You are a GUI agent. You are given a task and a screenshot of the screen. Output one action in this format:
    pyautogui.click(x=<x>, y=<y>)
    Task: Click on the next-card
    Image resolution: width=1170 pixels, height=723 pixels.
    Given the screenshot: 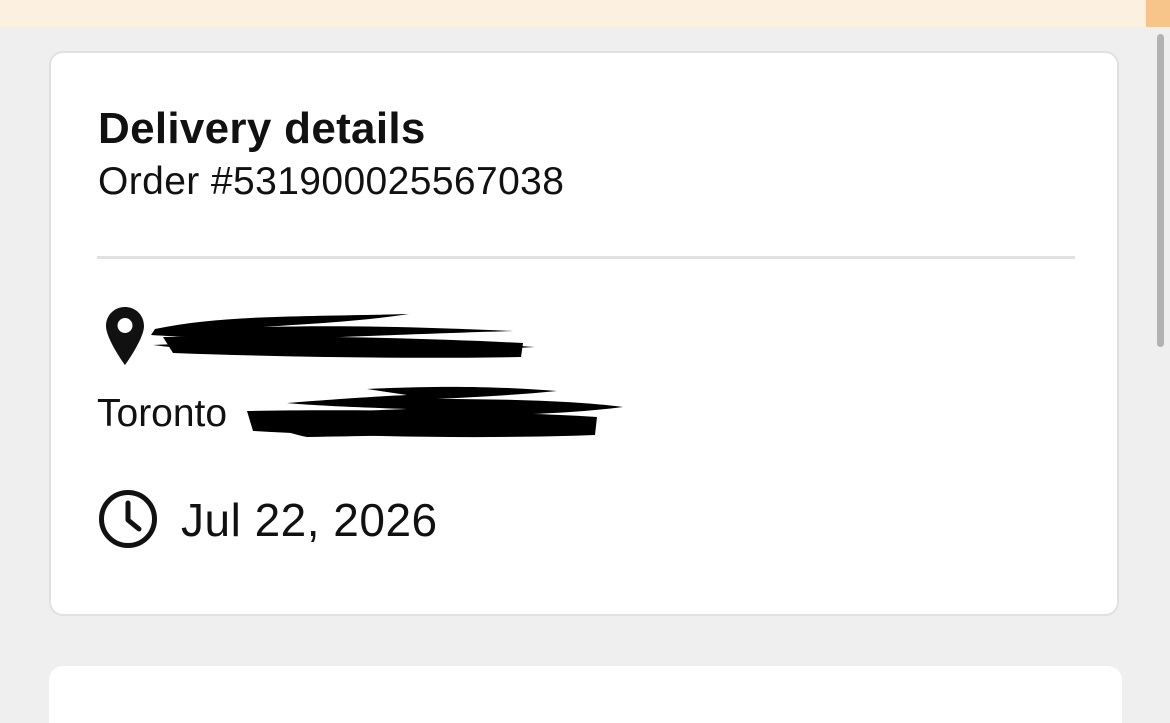 What is the action you would take?
    pyautogui.click(x=585, y=694)
    